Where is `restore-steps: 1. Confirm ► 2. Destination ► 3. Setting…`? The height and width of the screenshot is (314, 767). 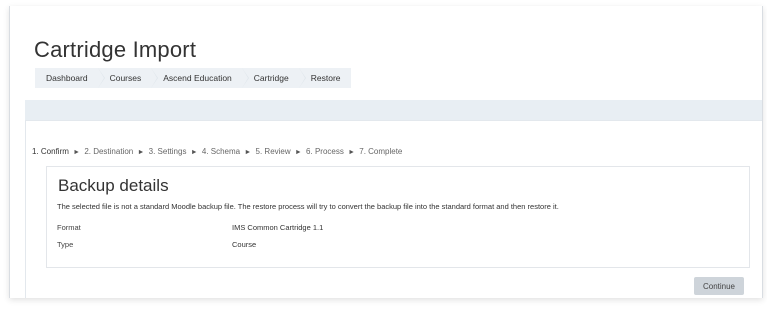 restore-steps: 1. Confirm ► 2. Destination ► 3. Setting… is located at coordinates (217, 151).